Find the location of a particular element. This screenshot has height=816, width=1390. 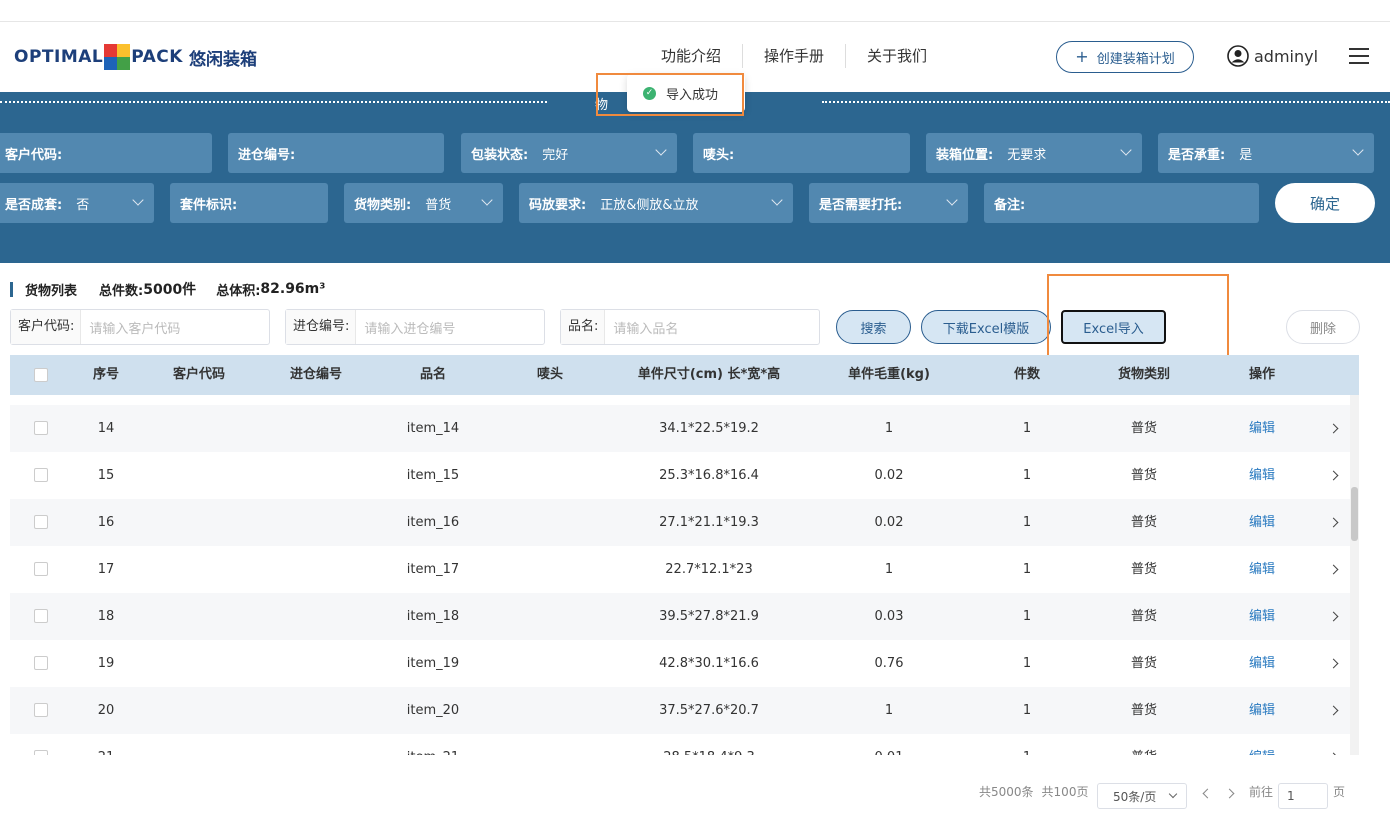

nav-features: 功能介绍 is located at coordinates (692, 56).